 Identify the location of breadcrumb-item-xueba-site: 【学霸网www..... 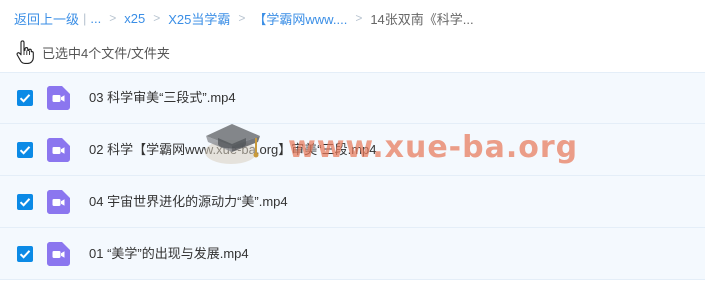
(300, 18).